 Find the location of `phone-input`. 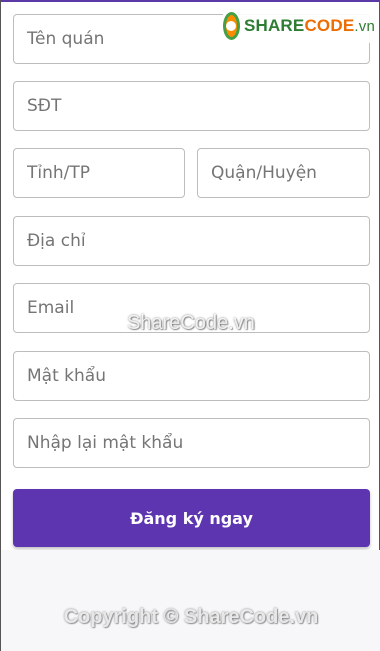

phone-input is located at coordinates (198, 106).